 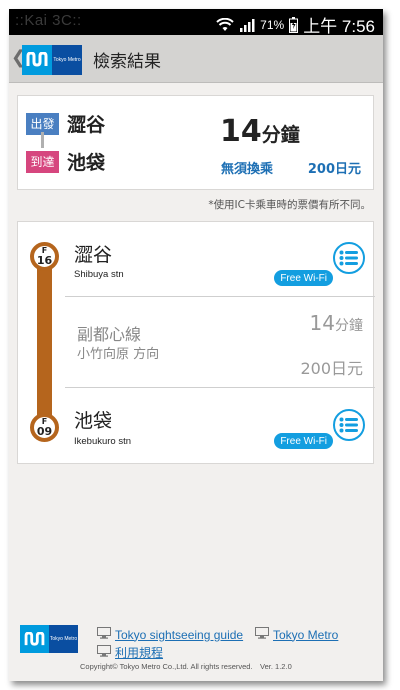 What do you see at coordinates (93, 255) in the screenshot?
I see `start-station-name: 澀谷` at bounding box center [93, 255].